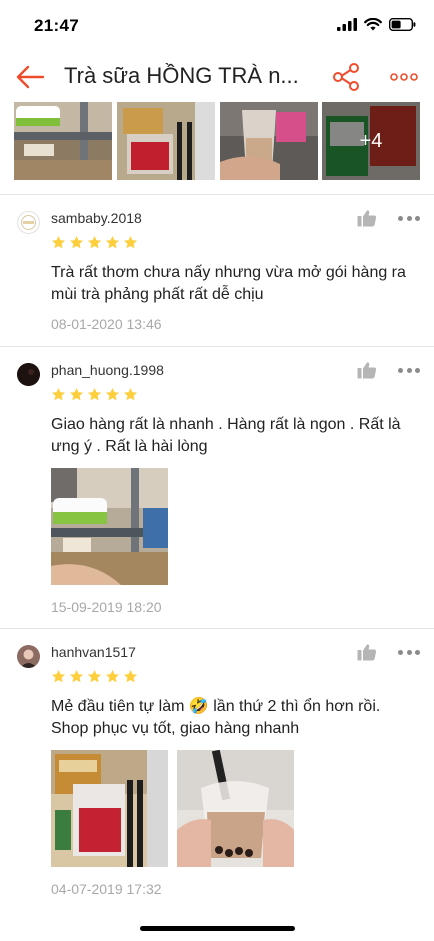 The height and width of the screenshot is (941, 434). I want to click on more-photos-badge: +4, so click(371, 140).